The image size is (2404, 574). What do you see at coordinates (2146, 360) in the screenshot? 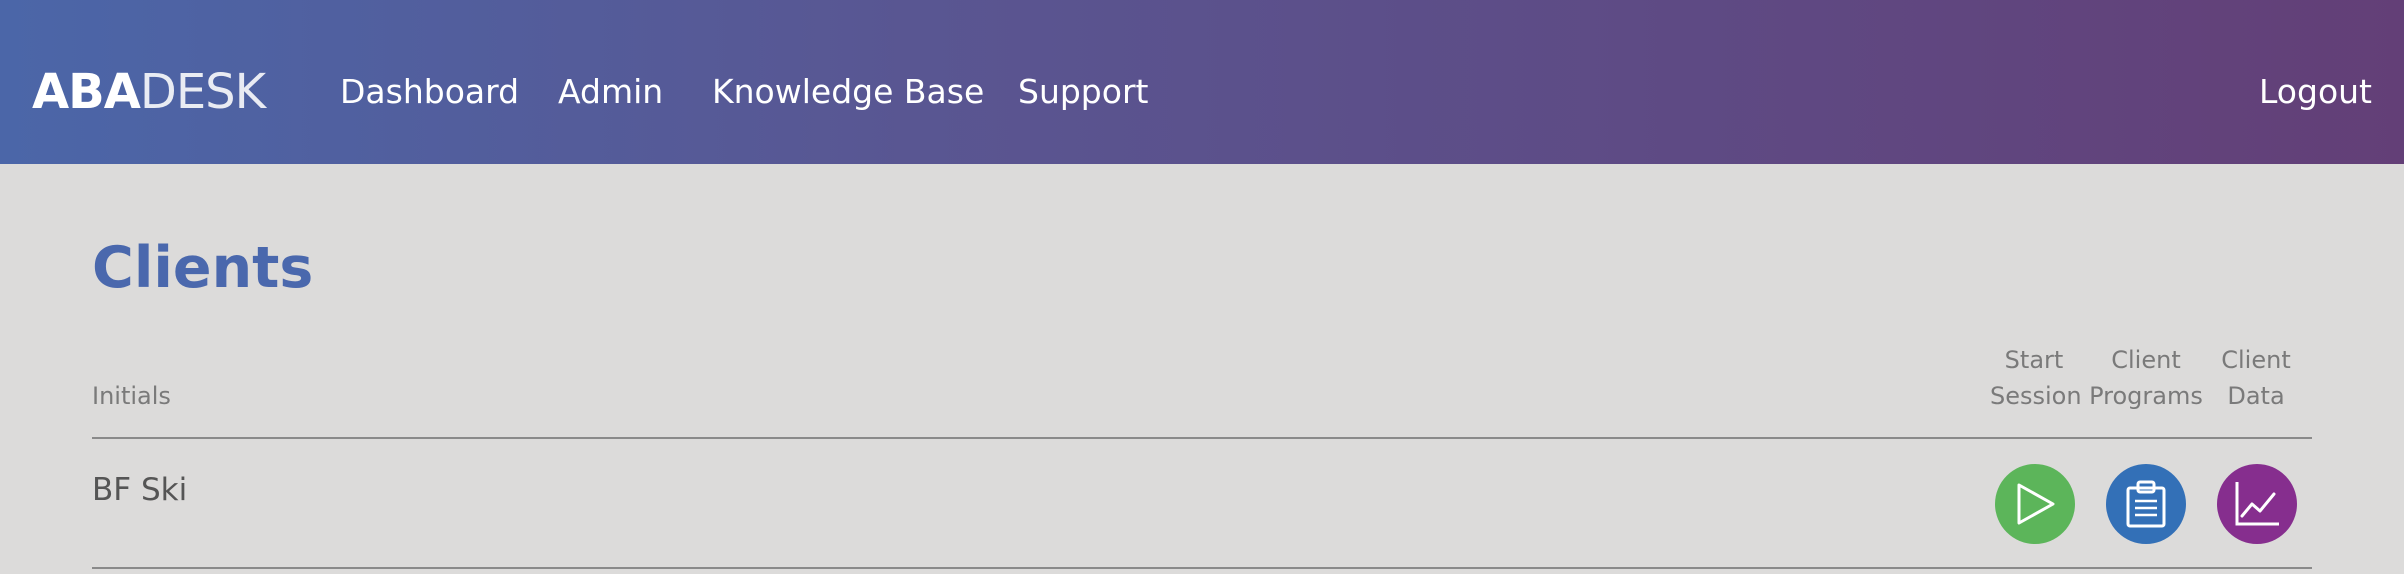
I see `column-header-client-programs-line1: Client` at bounding box center [2146, 360].